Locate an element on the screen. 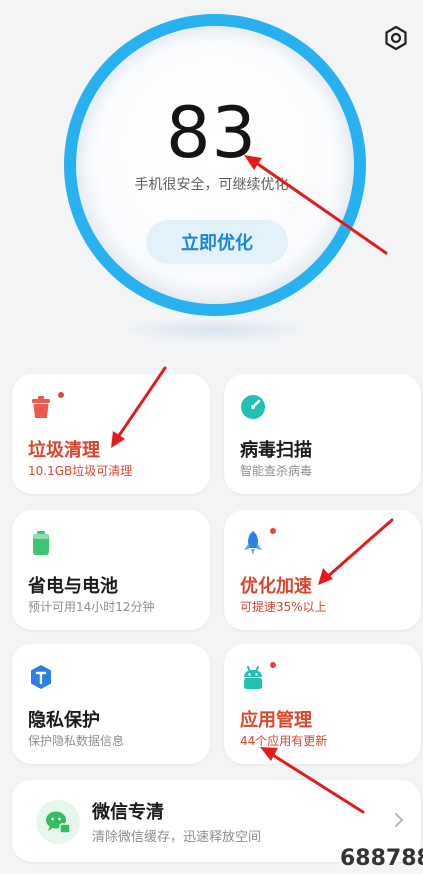 This screenshot has width=423, height=874. card-subtitle: 智能查杀病毒 is located at coordinates (276, 471).